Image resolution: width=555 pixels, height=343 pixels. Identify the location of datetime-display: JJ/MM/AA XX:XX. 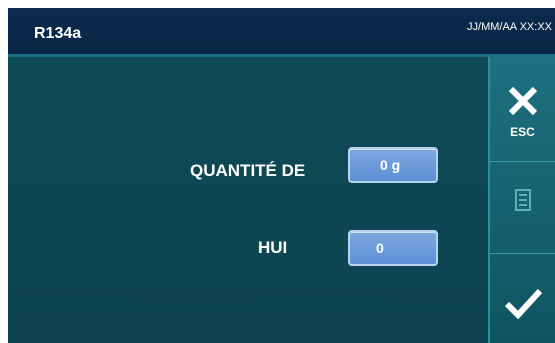
(509, 27).